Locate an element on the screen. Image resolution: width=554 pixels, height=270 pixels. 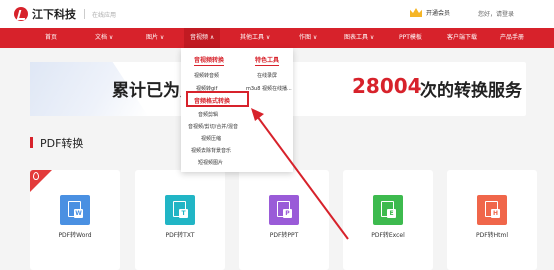
card-label: PDF转Excel is located at coordinates (388, 235).